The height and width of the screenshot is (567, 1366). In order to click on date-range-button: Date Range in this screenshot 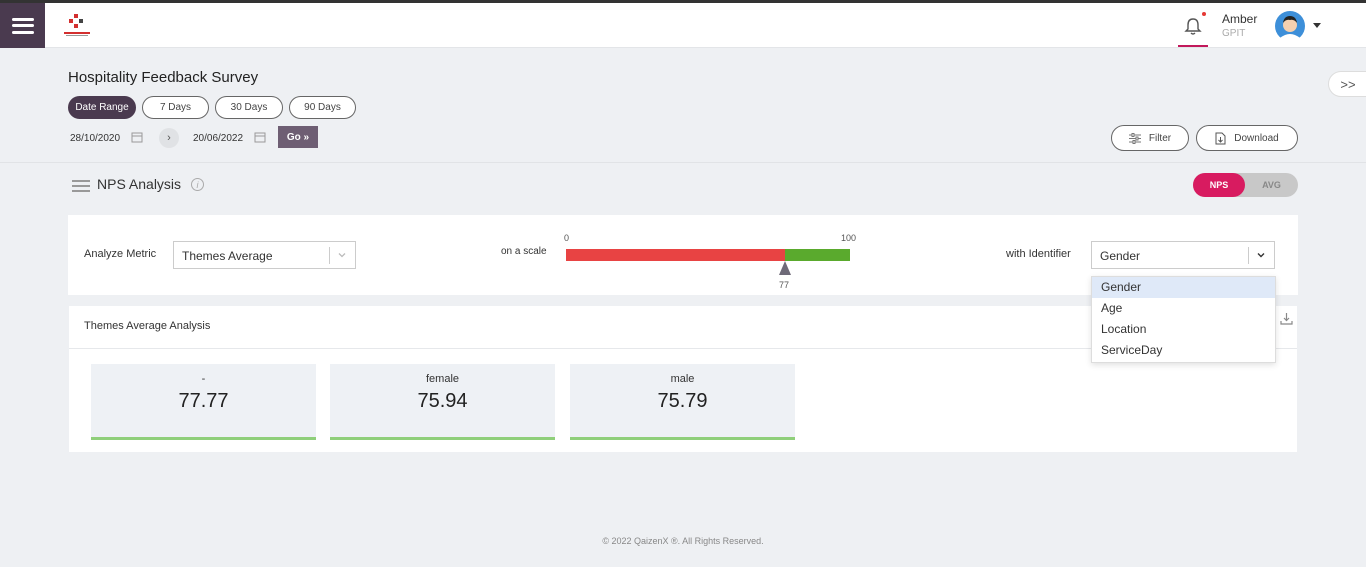, I will do `click(102, 107)`.